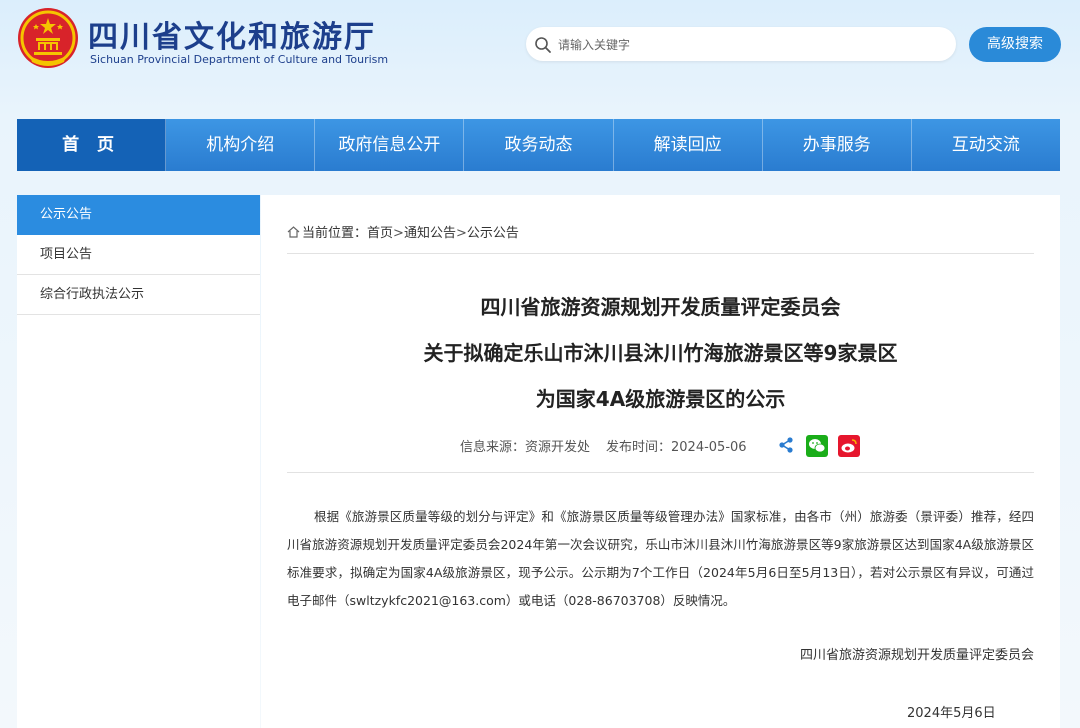  What do you see at coordinates (138, 215) in the screenshot?
I see `sidebar-item-public-notice: 公示公告` at bounding box center [138, 215].